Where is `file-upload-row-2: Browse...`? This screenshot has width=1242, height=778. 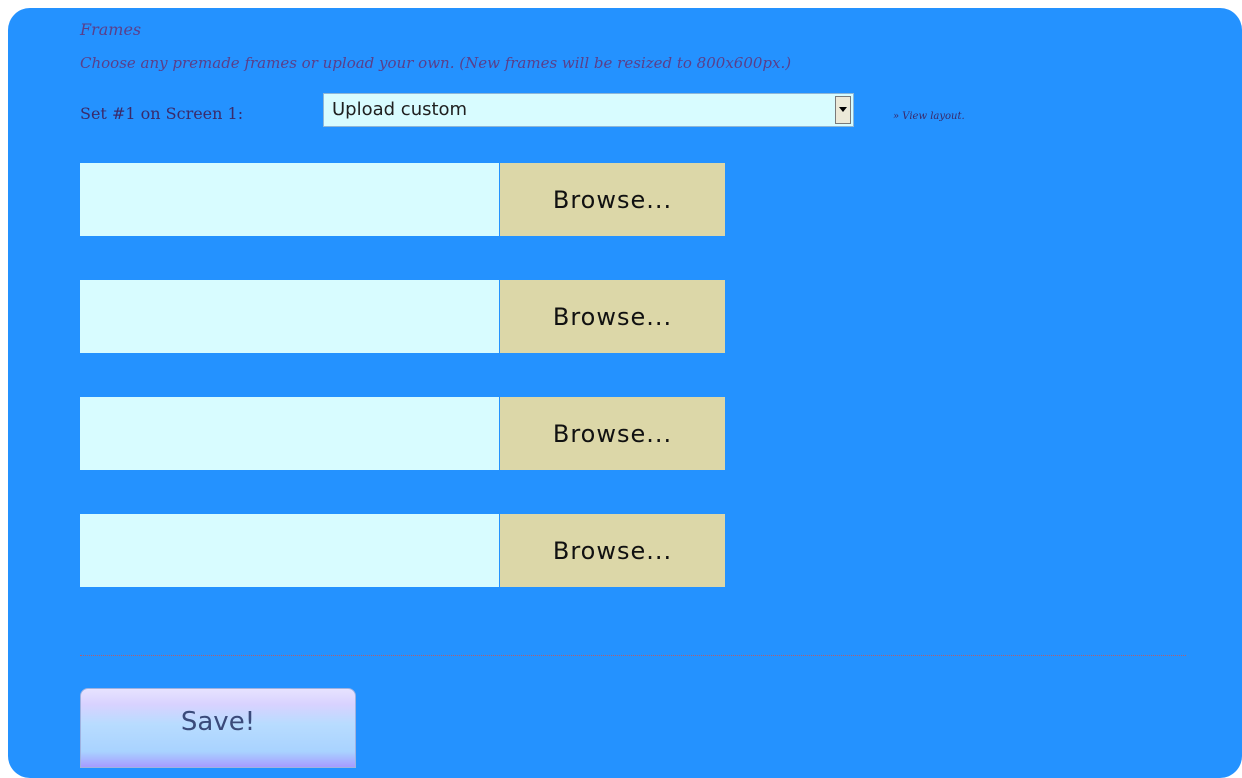 file-upload-row-2: Browse... is located at coordinates (402, 316).